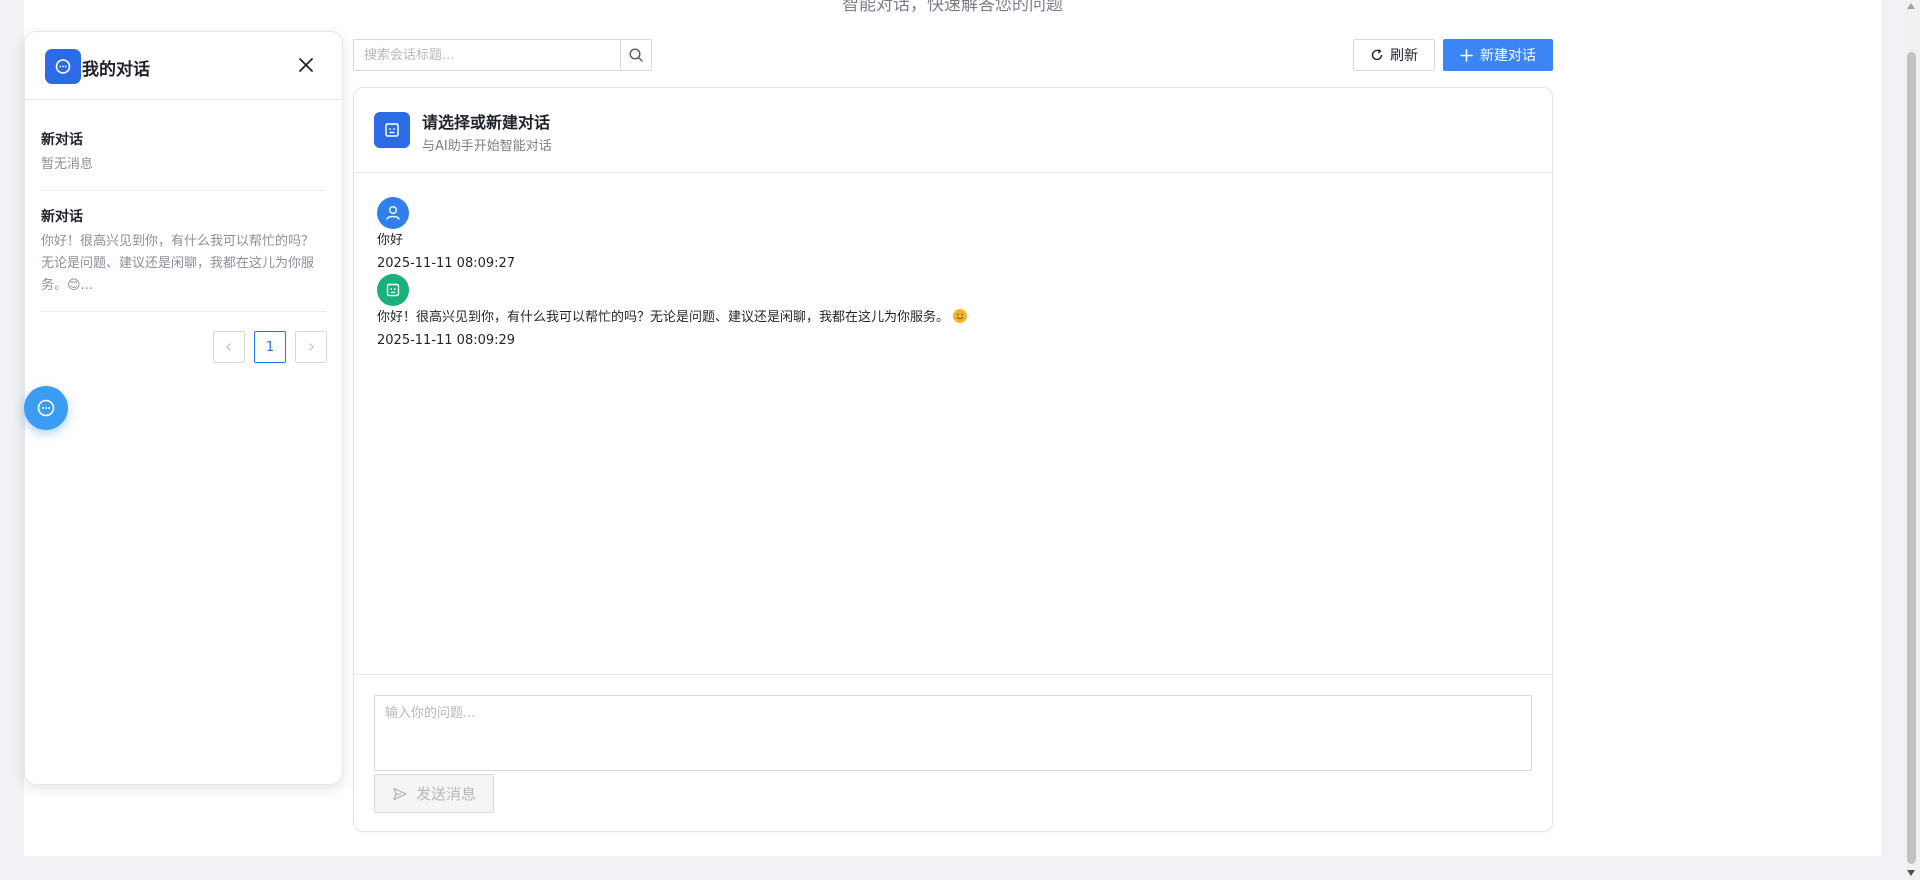  What do you see at coordinates (400, 793) in the screenshot?
I see `send-icon` at bounding box center [400, 793].